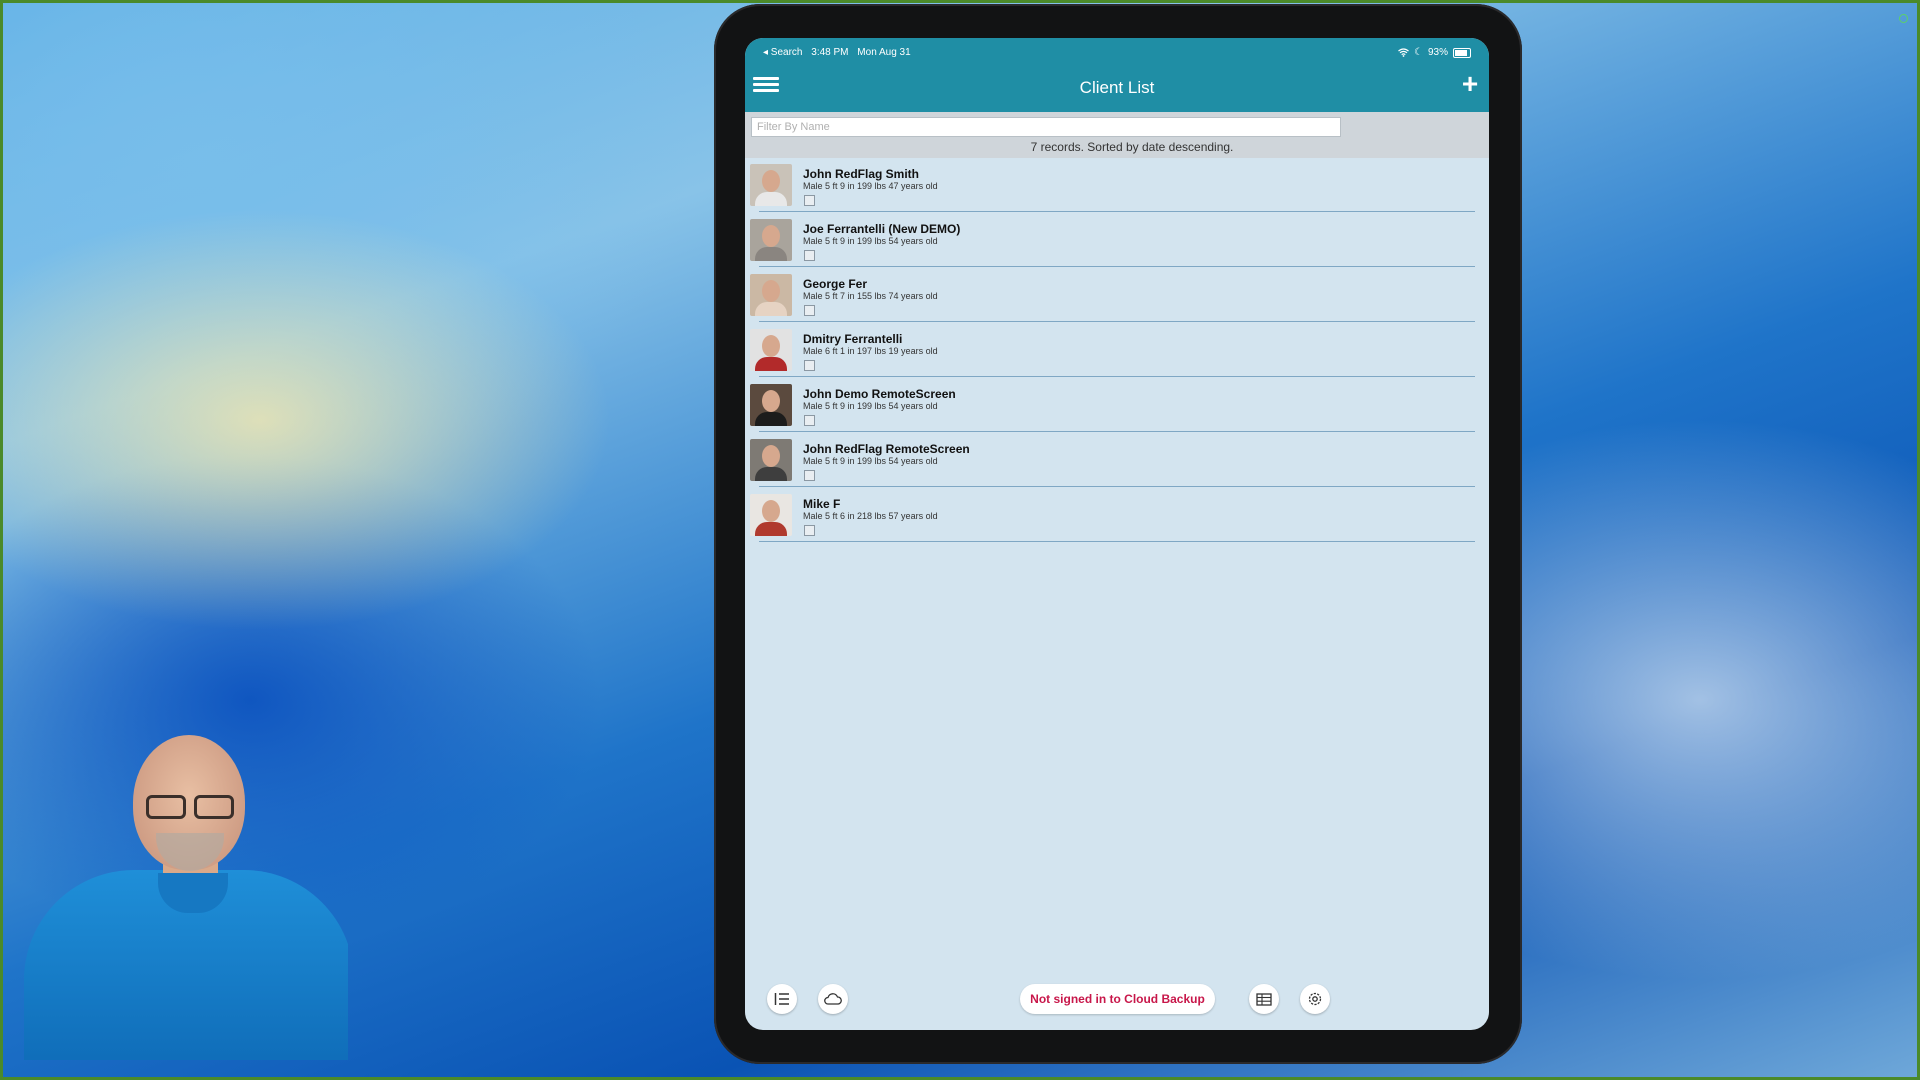 The width and height of the screenshot is (1920, 1080). I want to click on gear-icon, so click(1315, 999).